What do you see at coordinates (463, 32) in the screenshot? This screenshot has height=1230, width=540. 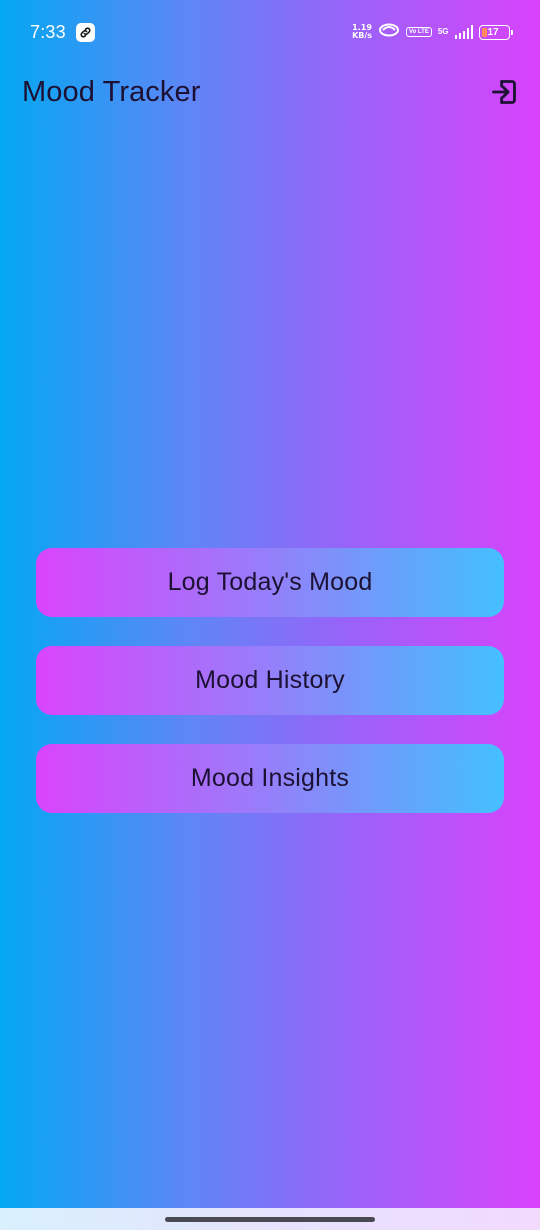 I see `signal-icon` at bounding box center [463, 32].